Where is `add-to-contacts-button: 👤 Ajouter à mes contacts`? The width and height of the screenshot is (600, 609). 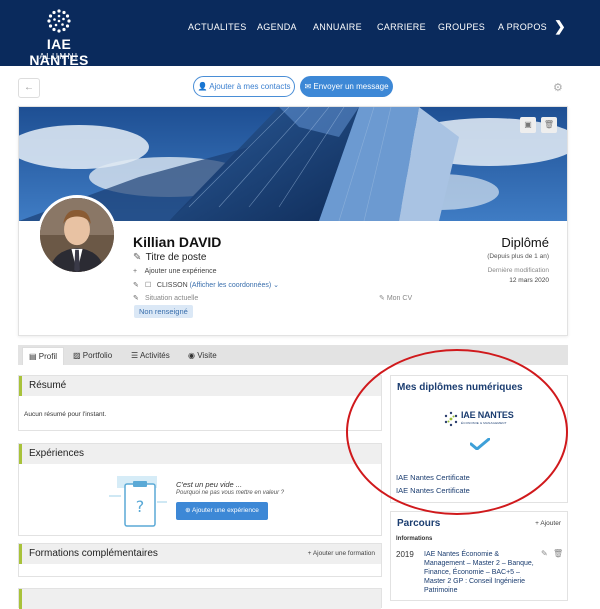
add-to-contacts-button: 👤 Ajouter à mes contacts is located at coordinates (244, 86).